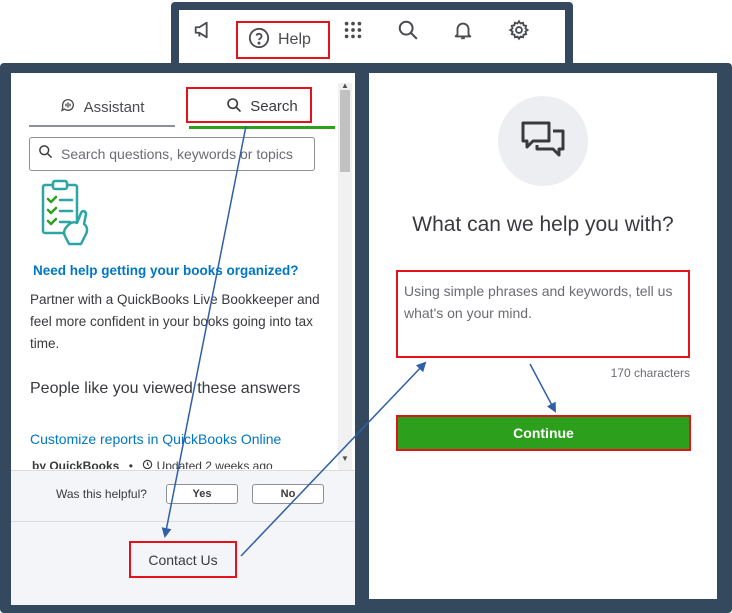 This screenshot has width=732, height=613. Describe the element at coordinates (165, 388) in the screenshot. I see `people-viewed-heading: People like you viewed these answers` at that location.